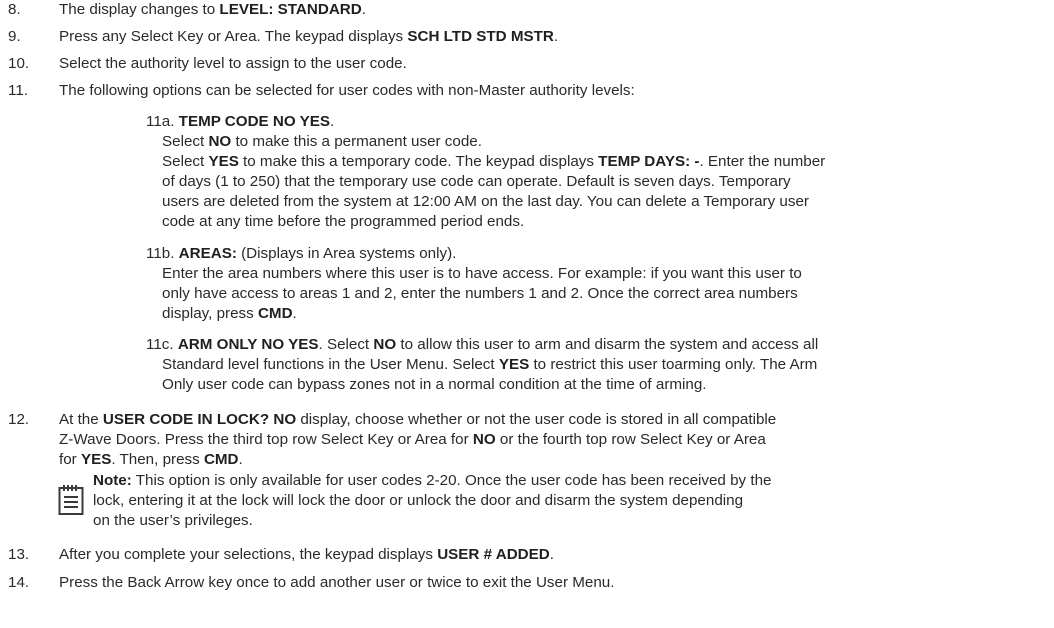 The height and width of the screenshot is (628, 1054). What do you see at coordinates (19, 419) in the screenshot?
I see `step-12-number: 12.` at bounding box center [19, 419].